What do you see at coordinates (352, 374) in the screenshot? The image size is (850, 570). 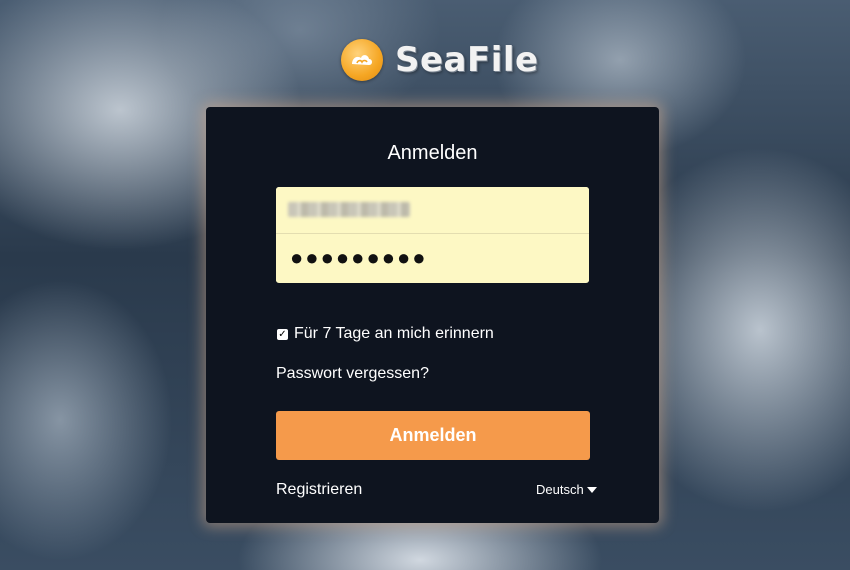 I see `forgot-password-link: Passwort vergessen?` at bounding box center [352, 374].